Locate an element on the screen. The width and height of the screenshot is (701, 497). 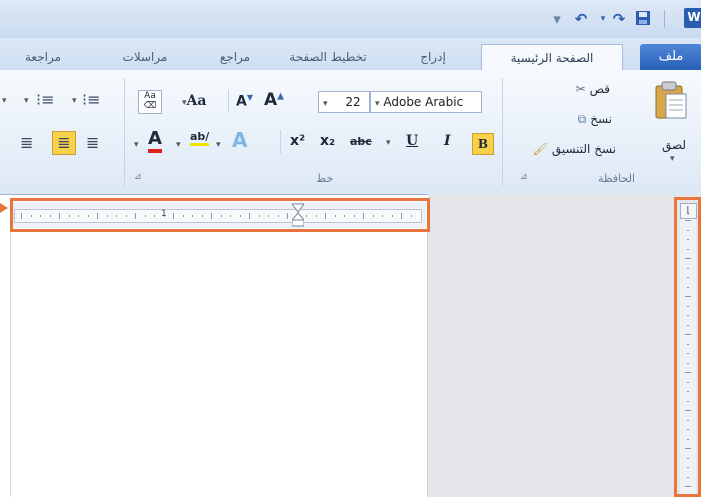
cut-label: قص is located at coordinates (599, 89).